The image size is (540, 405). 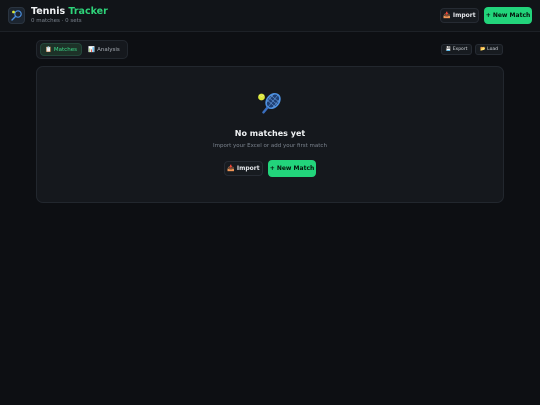 I want to click on header-import-button: 📥 Import, so click(x=459, y=15).